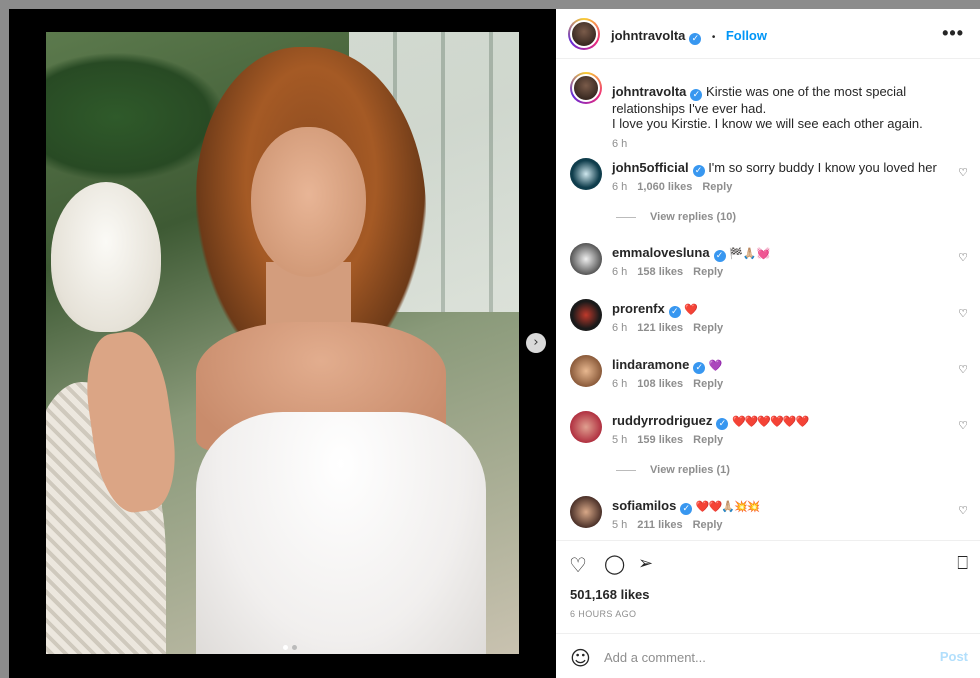 The height and width of the screenshot is (678, 980). I want to click on comment-text: sofiamilos ✓ ❤️❤️🙏🏼💥💥, so click(782, 506).